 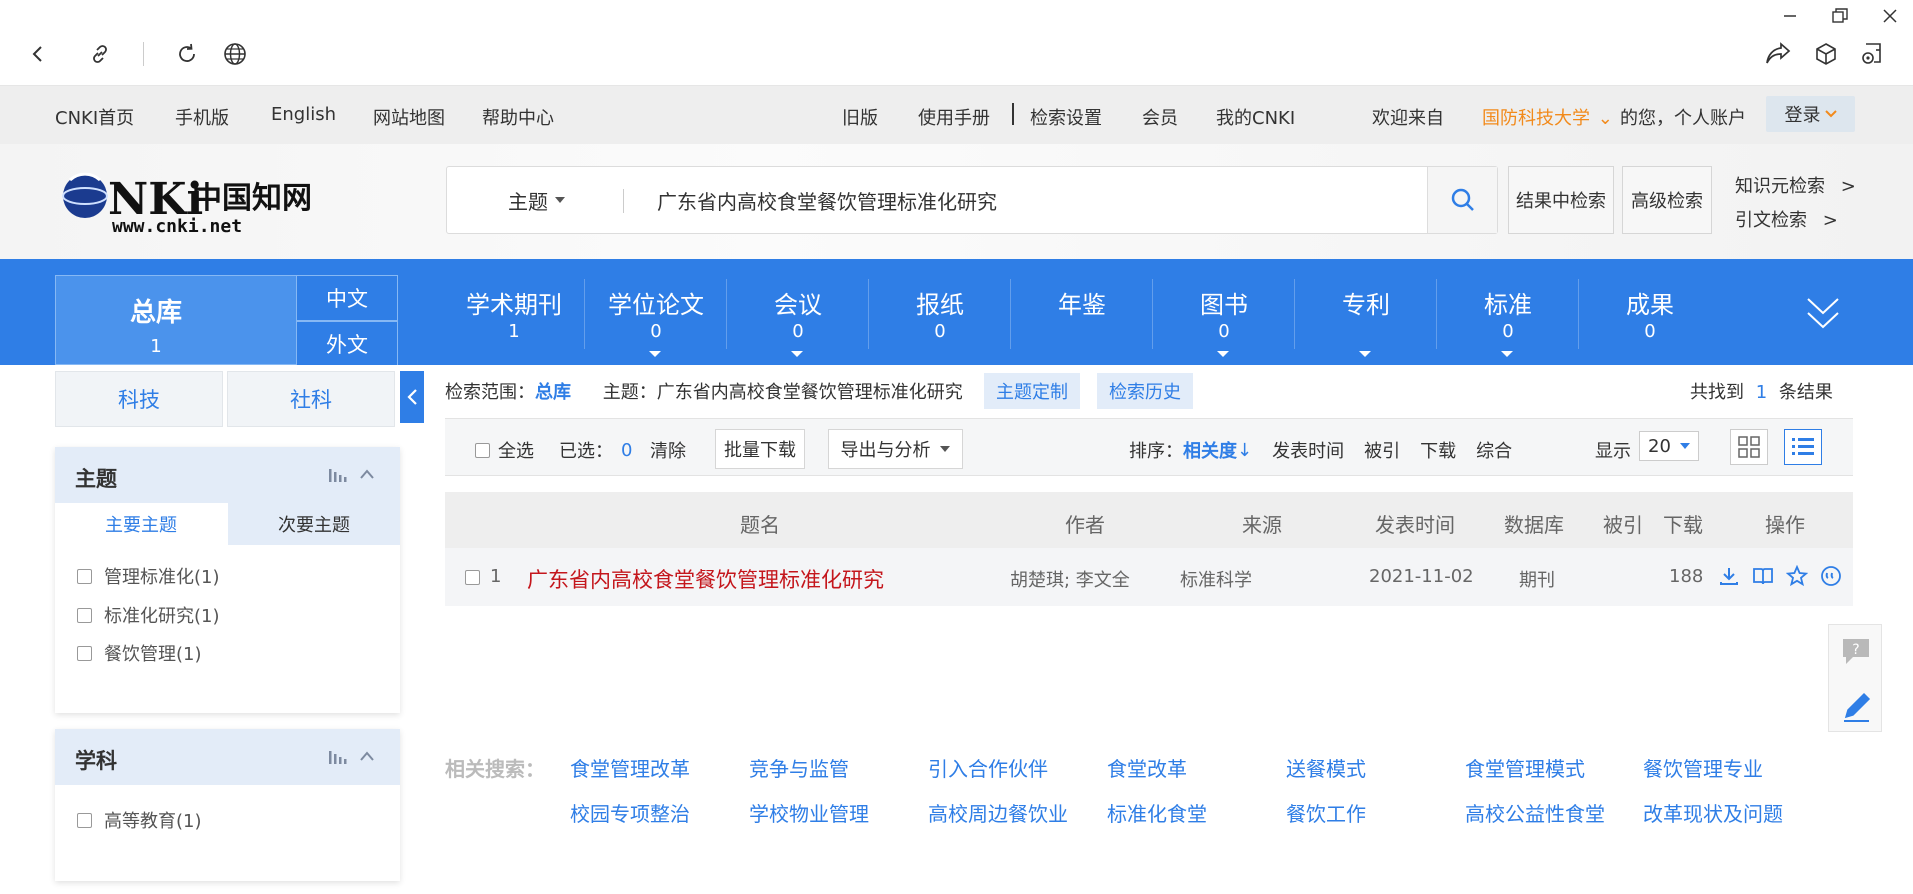 What do you see at coordinates (518, 117) in the screenshot?
I see `nav-help: 帮助中心` at bounding box center [518, 117].